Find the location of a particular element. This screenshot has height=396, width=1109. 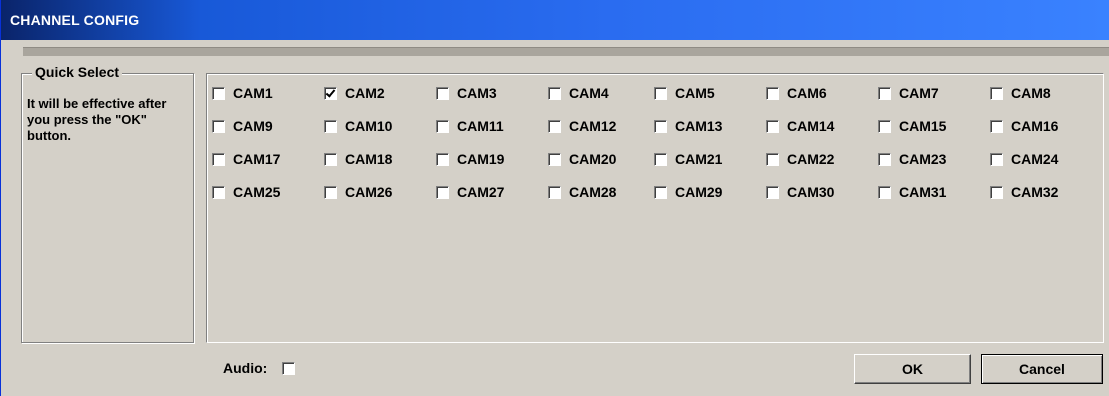

cam-checkbox-item: CAM21 is located at coordinates (688, 159).